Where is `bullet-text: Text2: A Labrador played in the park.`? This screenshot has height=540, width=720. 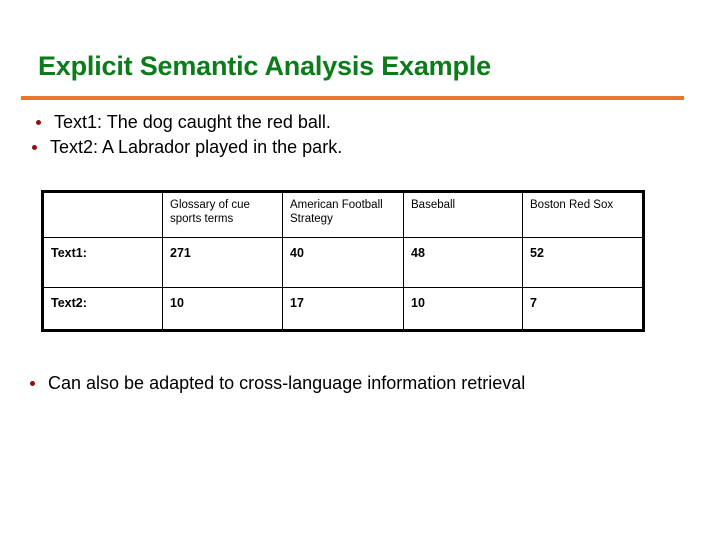 bullet-text: Text2: A Labrador played in the park. is located at coordinates (196, 147).